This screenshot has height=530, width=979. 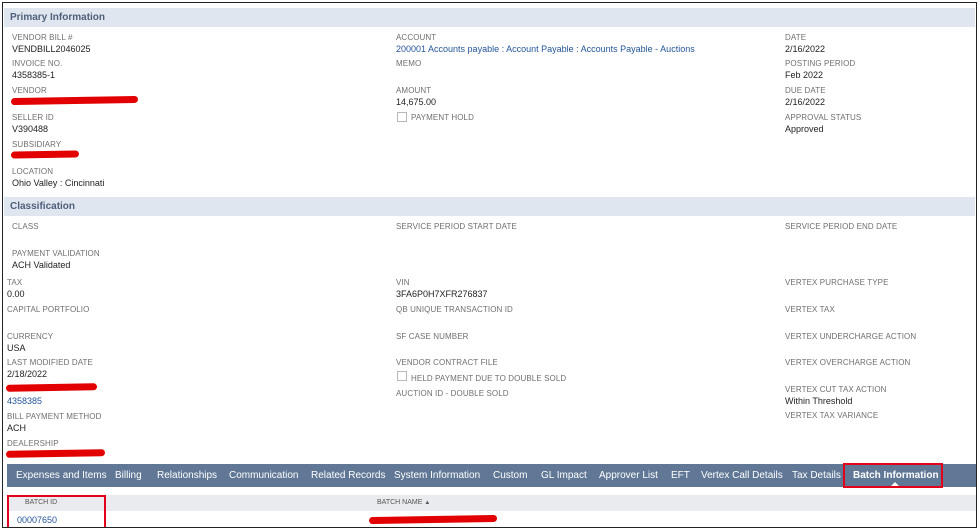 I want to click on payment-validation-value: ACH Validated, so click(x=41, y=265).